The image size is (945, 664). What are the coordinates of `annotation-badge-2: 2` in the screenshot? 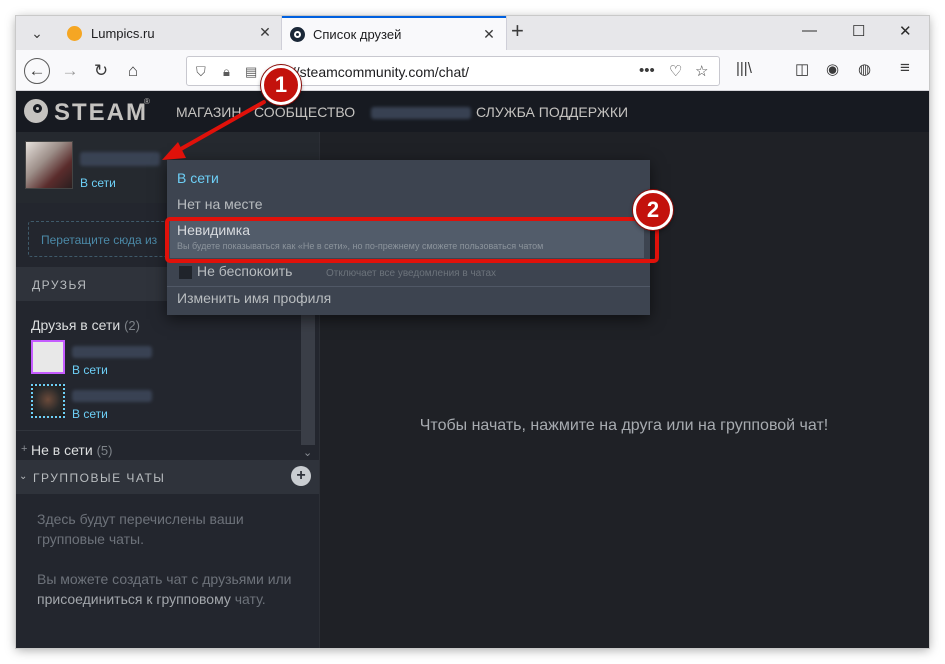 It's located at (653, 210).